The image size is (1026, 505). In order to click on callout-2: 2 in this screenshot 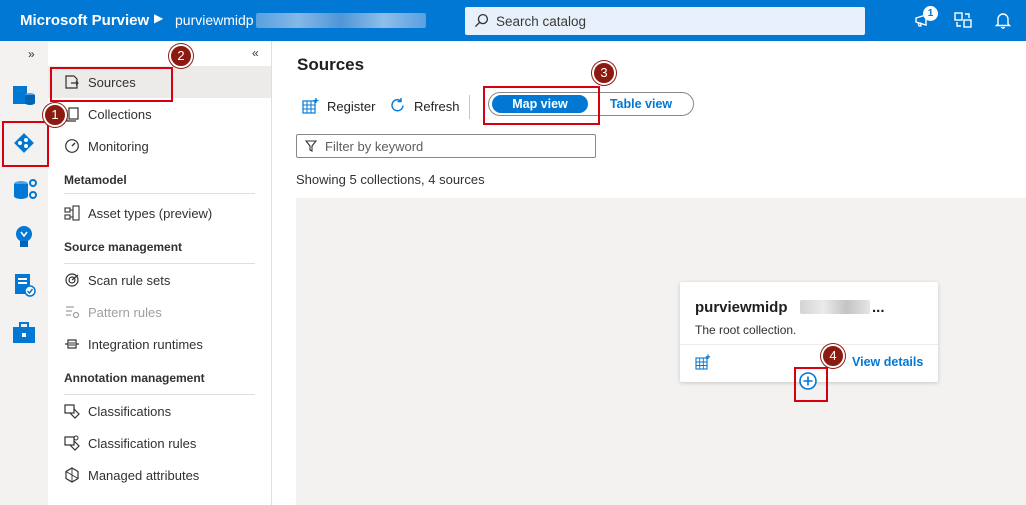, I will do `click(181, 56)`.